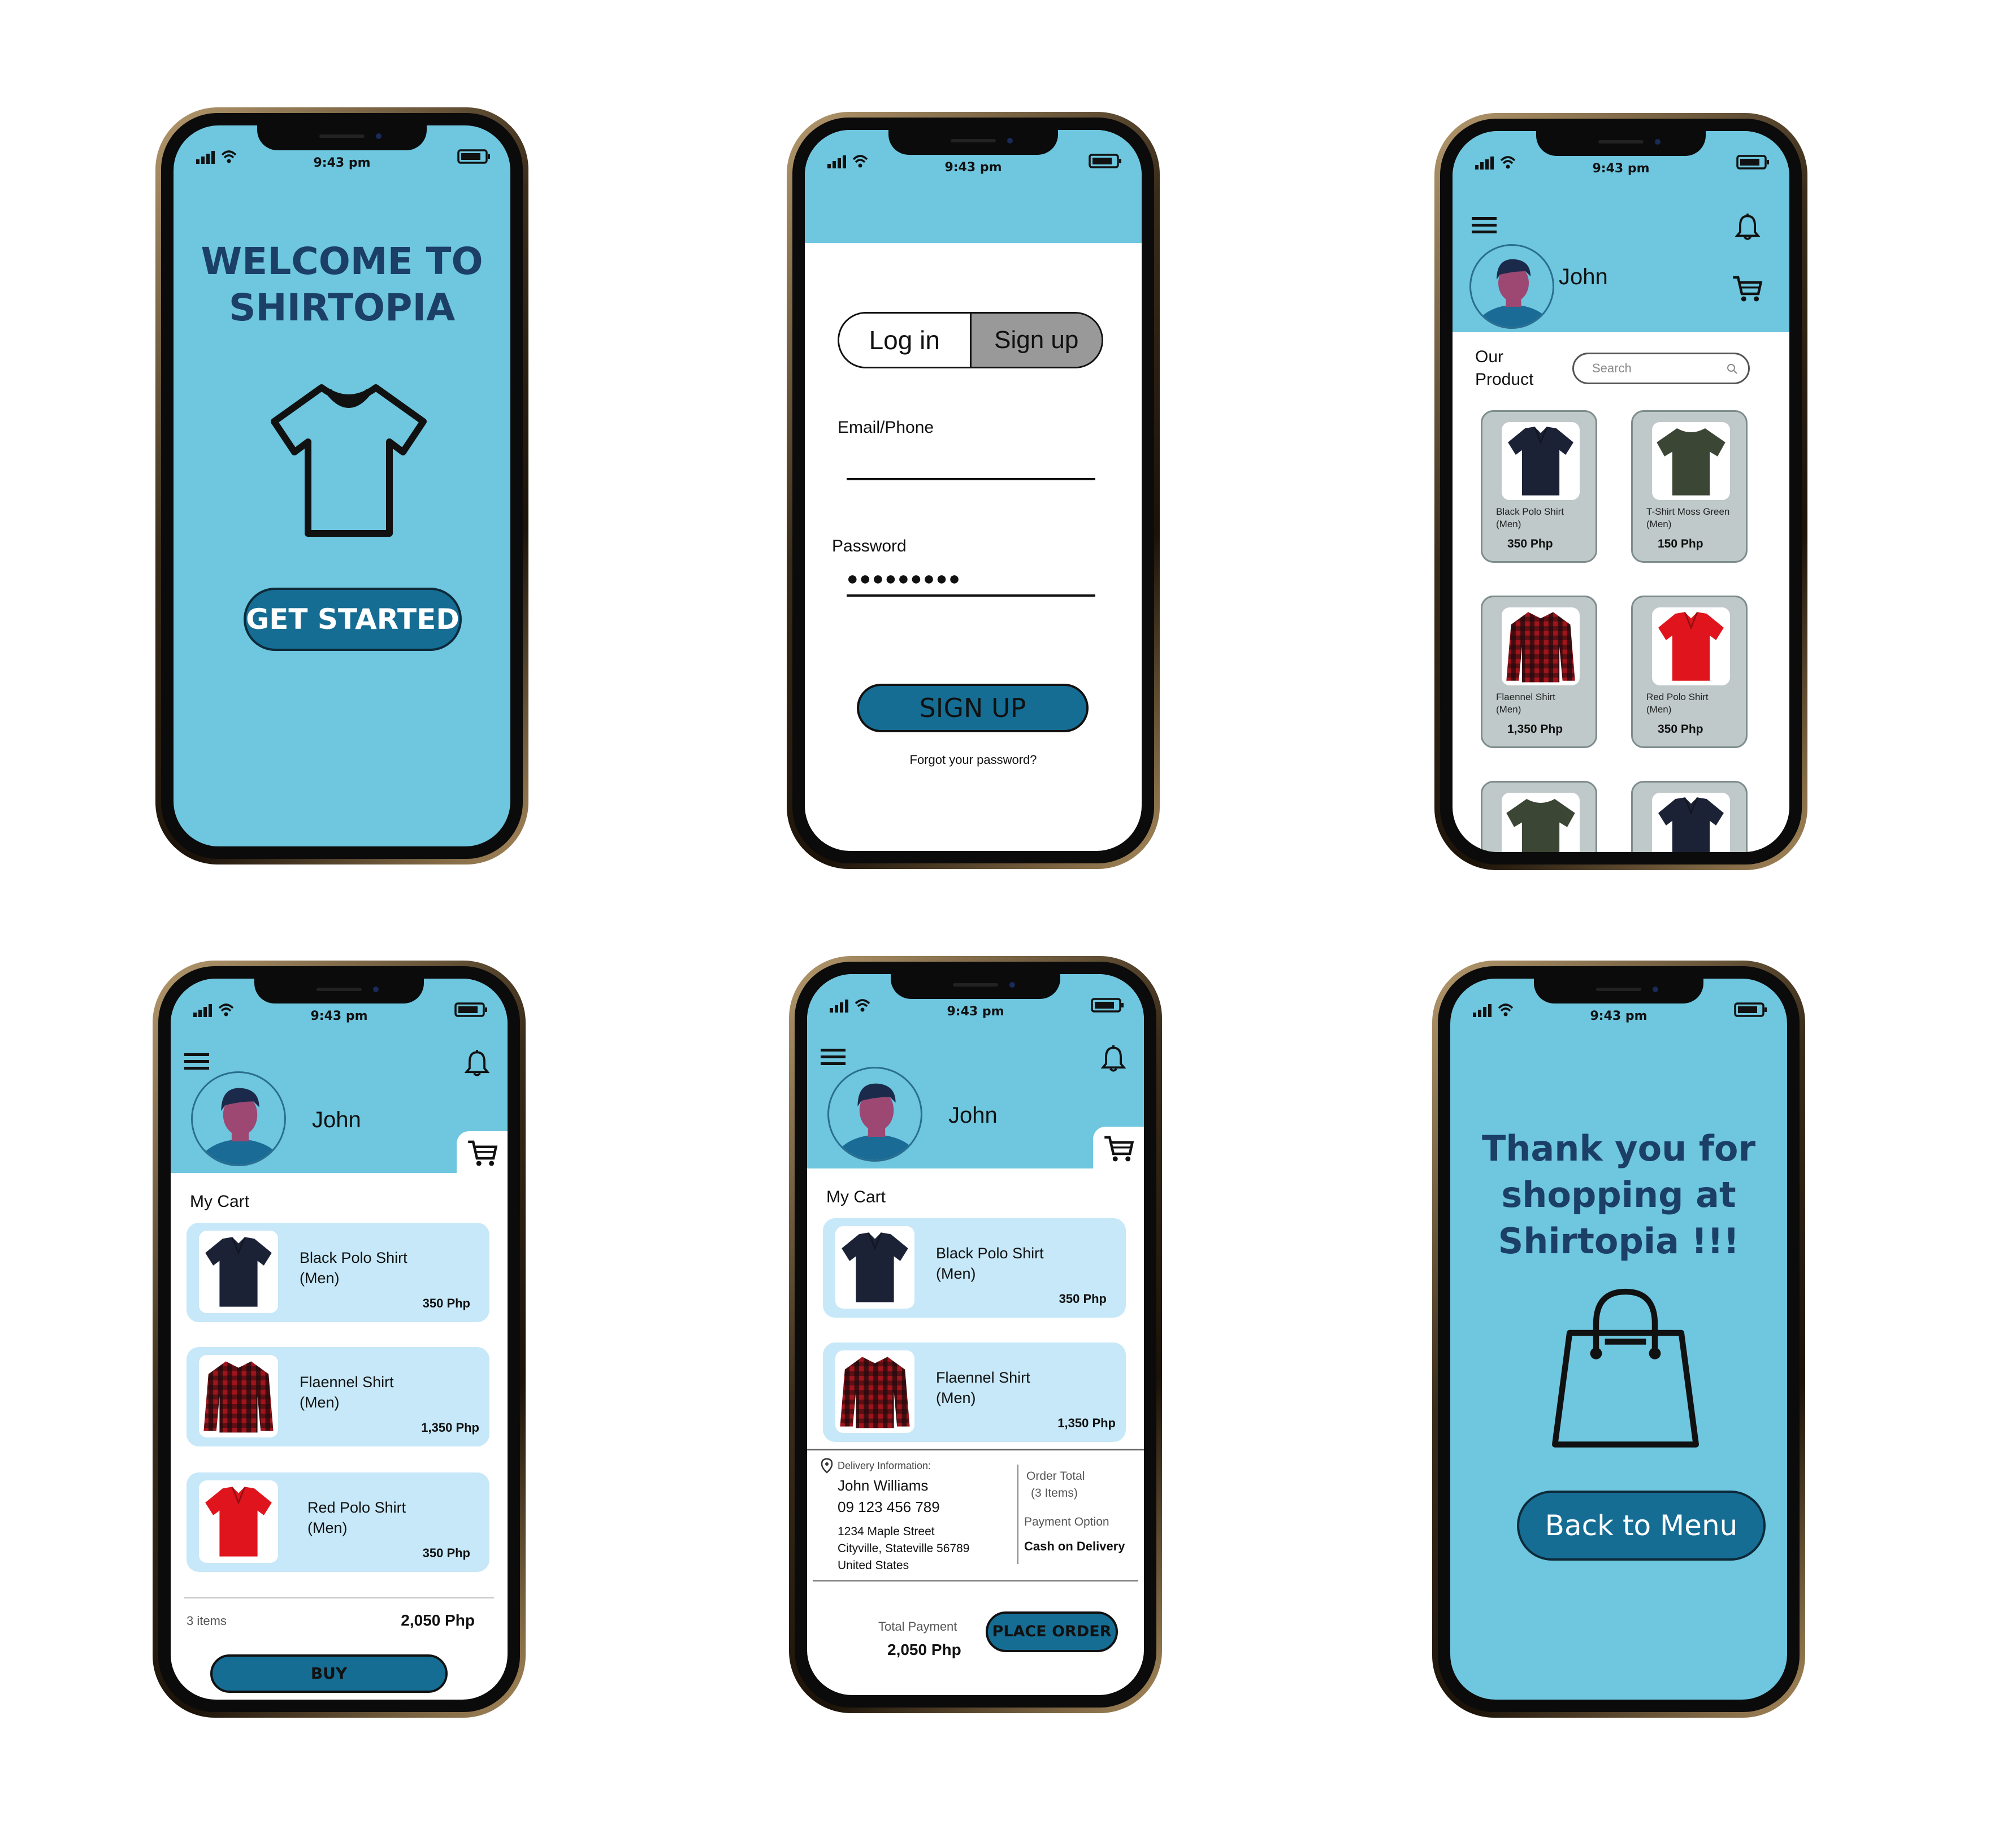 The width and height of the screenshot is (2016, 1842). I want to click on payment-option-value: Cash on Delivery, so click(1074, 1546).